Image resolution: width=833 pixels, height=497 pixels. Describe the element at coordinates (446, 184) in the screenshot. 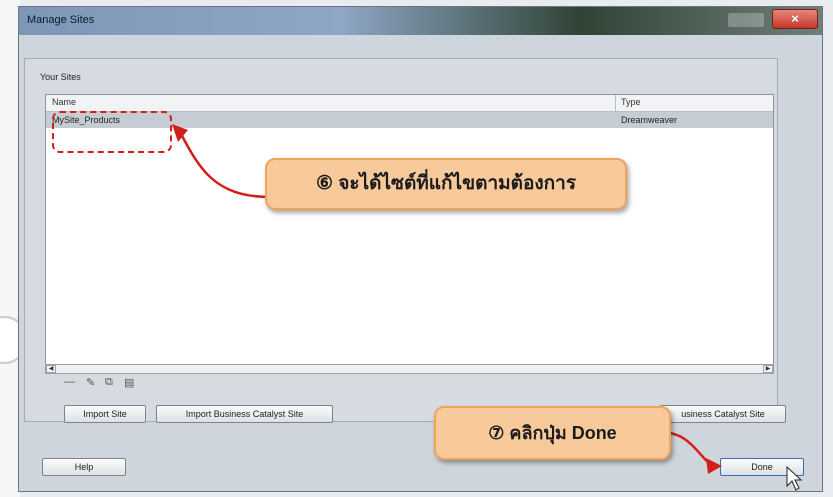

I see `callout-step6: ⑥ จะได้ไซต์ที่แก้ไขตามต้องการ` at that location.